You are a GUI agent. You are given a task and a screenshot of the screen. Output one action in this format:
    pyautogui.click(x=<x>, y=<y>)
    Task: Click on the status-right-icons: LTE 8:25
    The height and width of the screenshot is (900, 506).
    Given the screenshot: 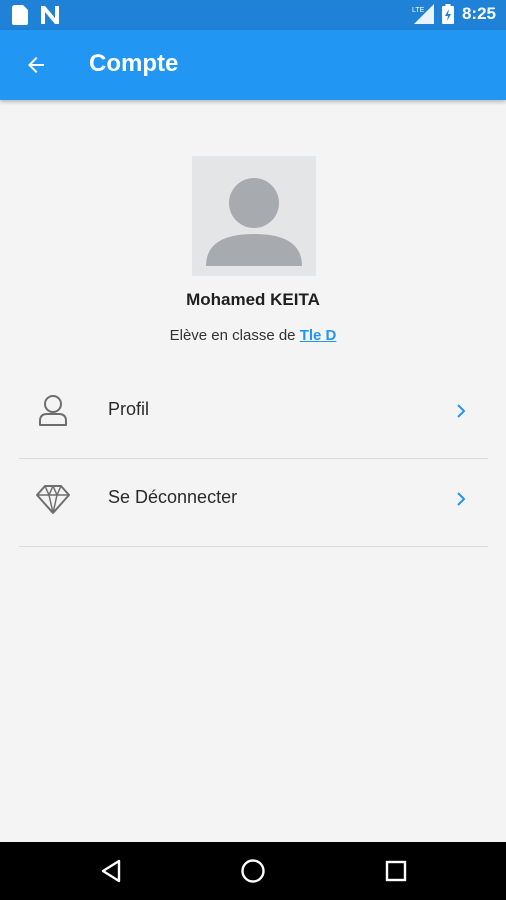 What is the action you would take?
    pyautogui.click(x=454, y=14)
    